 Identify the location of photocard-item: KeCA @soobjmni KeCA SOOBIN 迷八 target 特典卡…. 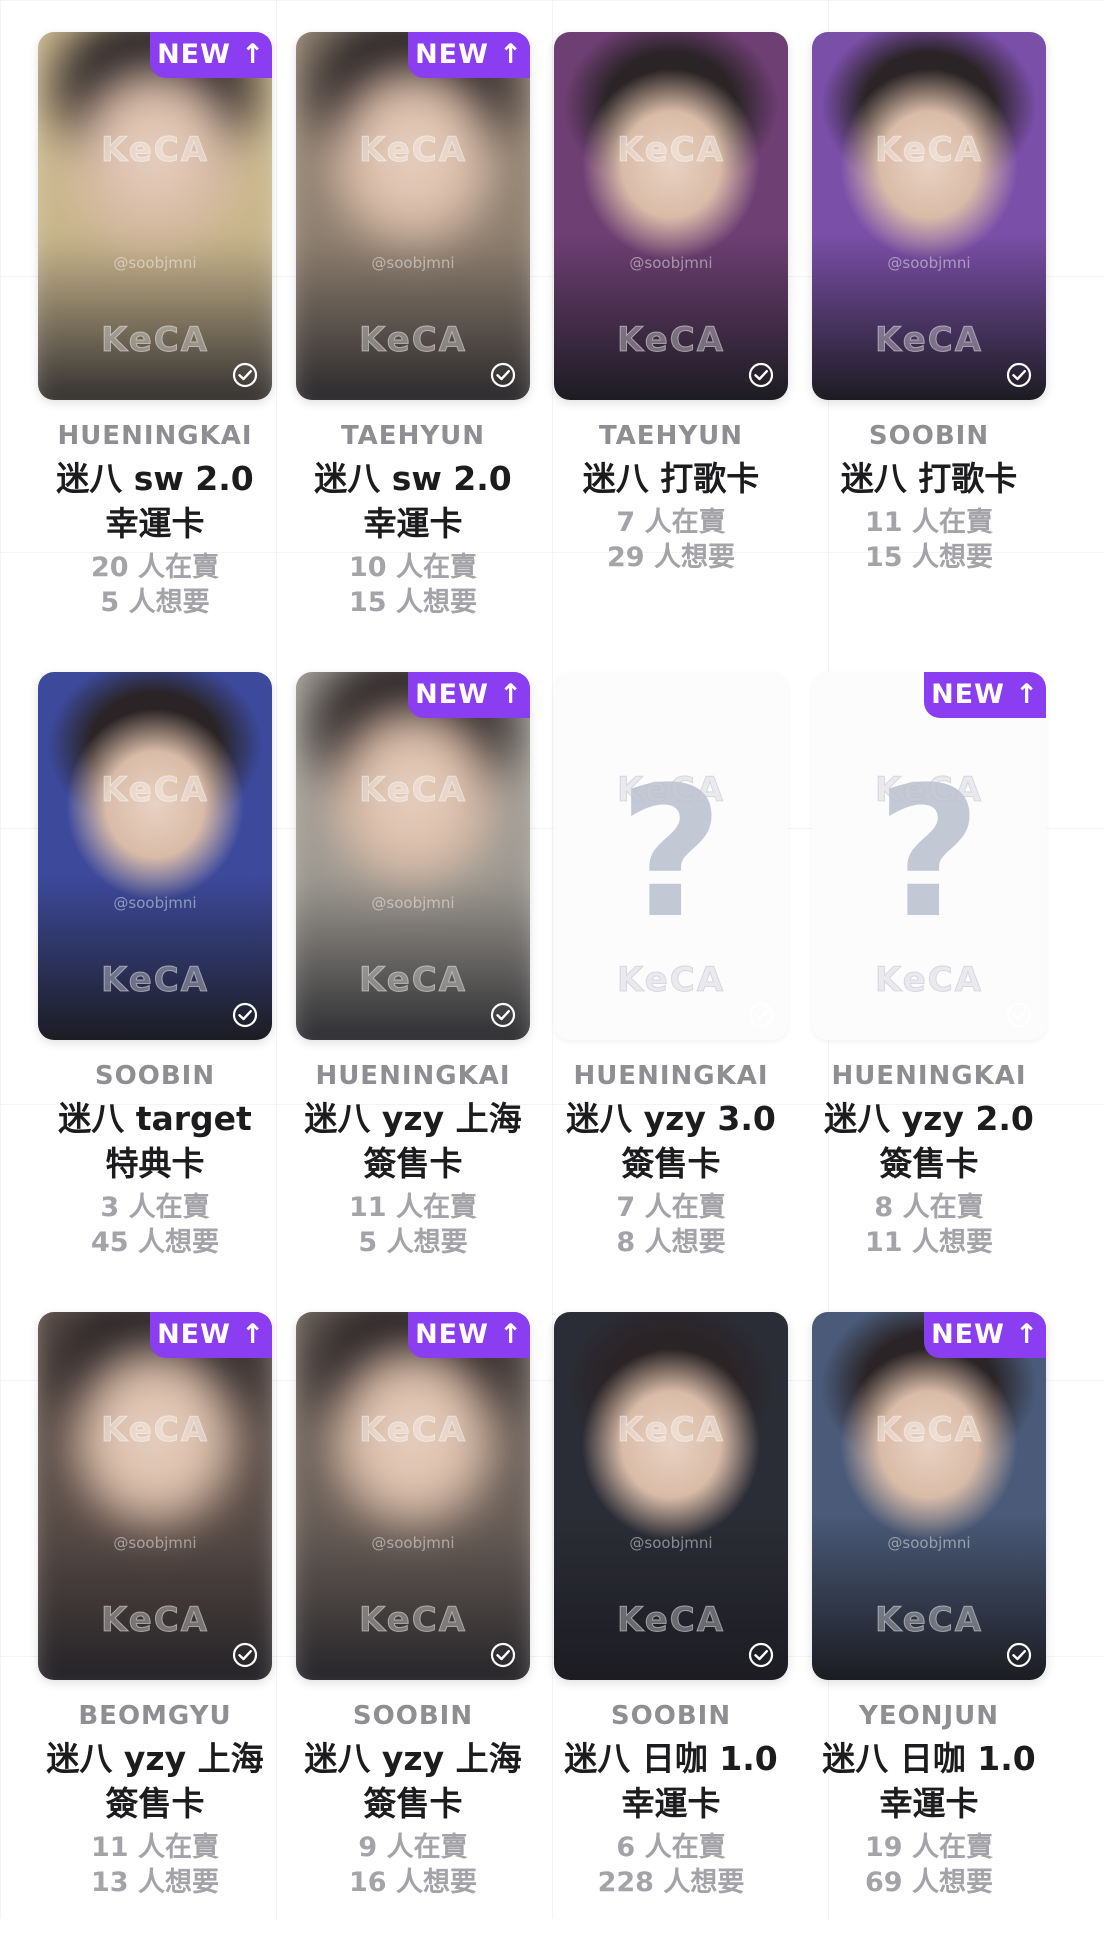
(155, 982).